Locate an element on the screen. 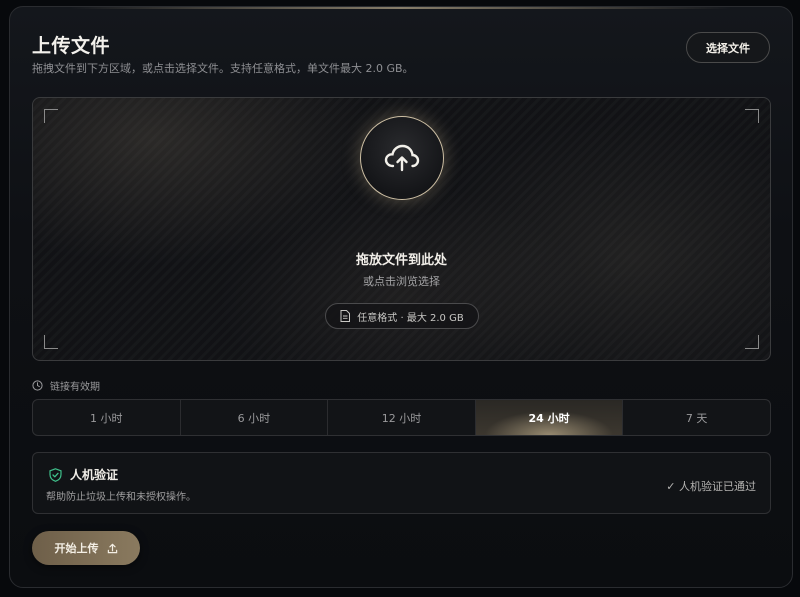 The image size is (800, 597). captcha-panel: 人机验证 帮助防止垃圾上传和未授权操作。 ✓ 人机验证已通过 is located at coordinates (401, 483).